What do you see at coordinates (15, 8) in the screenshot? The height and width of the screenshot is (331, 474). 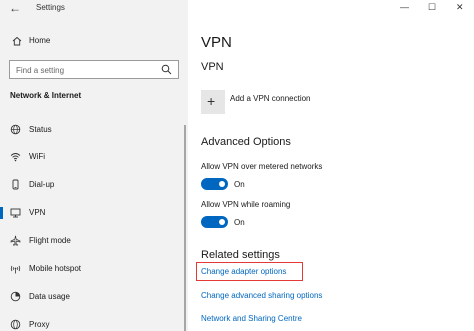 I see `back-arrow-icon: ←` at bounding box center [15, 8].